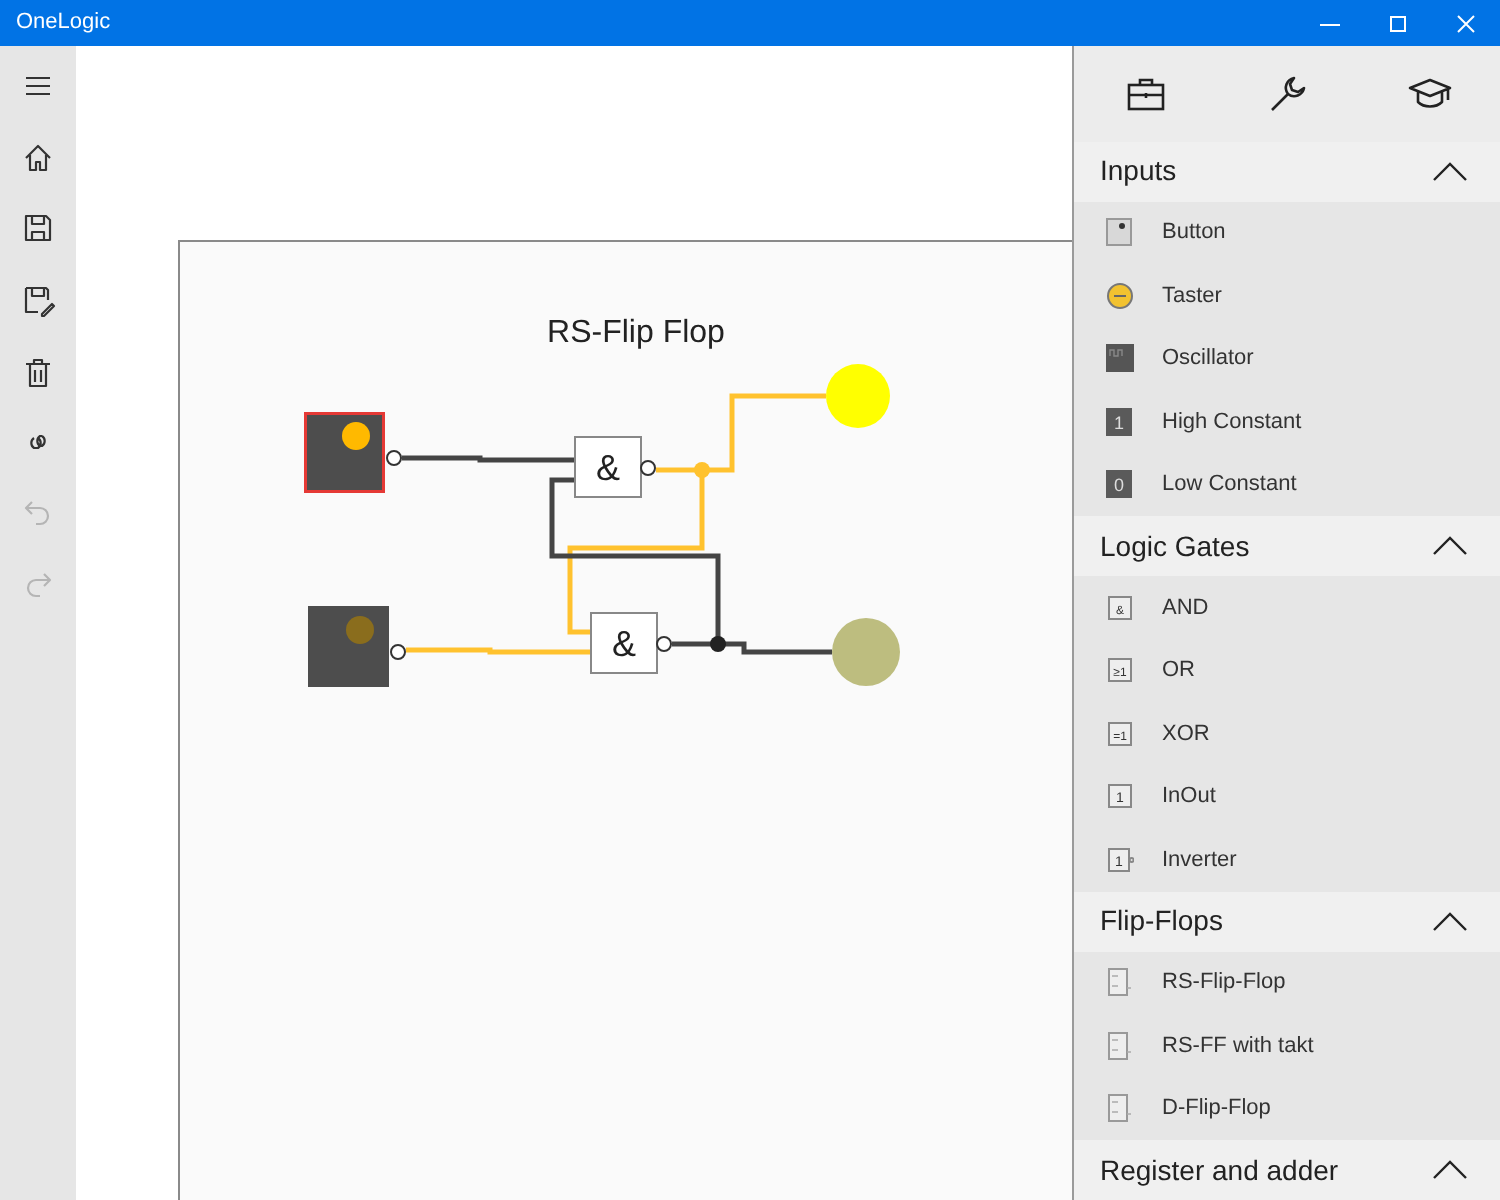 This screenshot has height=1200, width=1500. I want to click on section-title: Inputs, so click(1138, 171).